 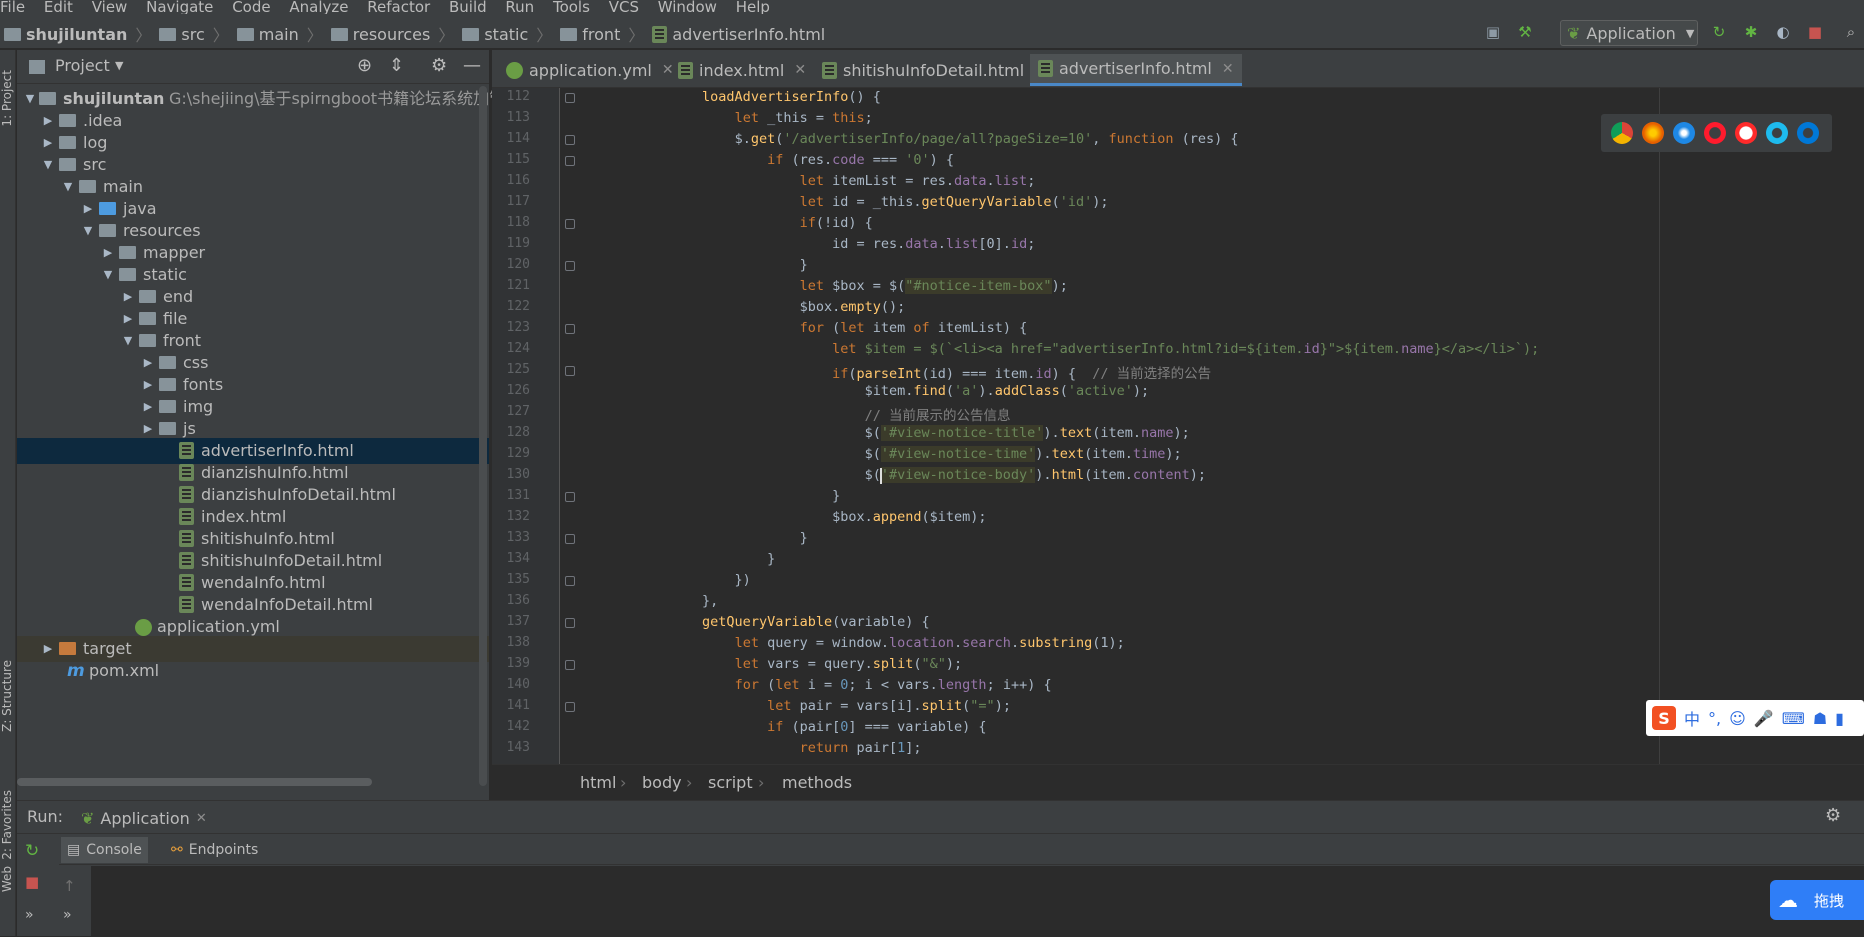 What do you see at coordinates (1851, 32) in the screenshot?
I see `search-icon: ⌕` at bounding box center [1851, 32].